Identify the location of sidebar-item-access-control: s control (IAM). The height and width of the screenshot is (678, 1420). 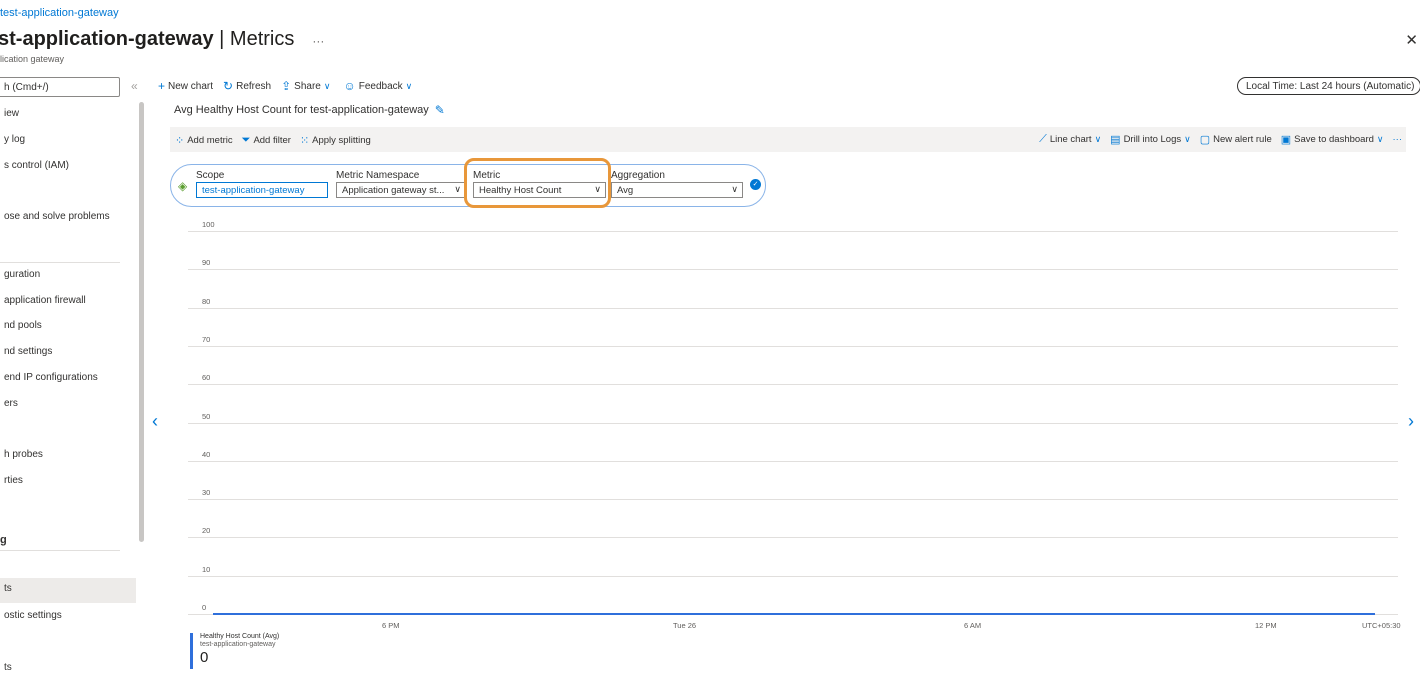
(68, 167).